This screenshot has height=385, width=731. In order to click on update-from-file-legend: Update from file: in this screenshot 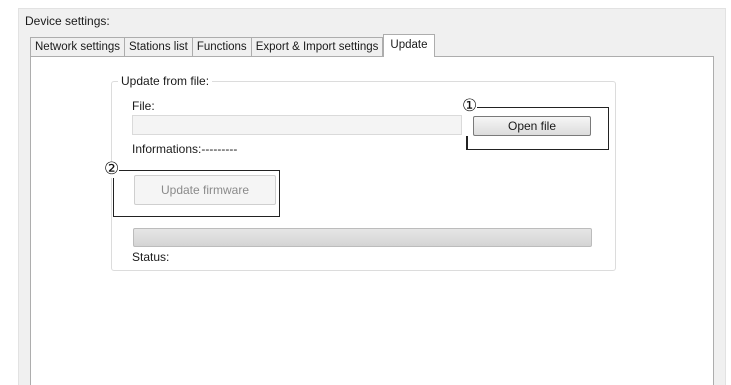, I will do `click(165, 81)`.